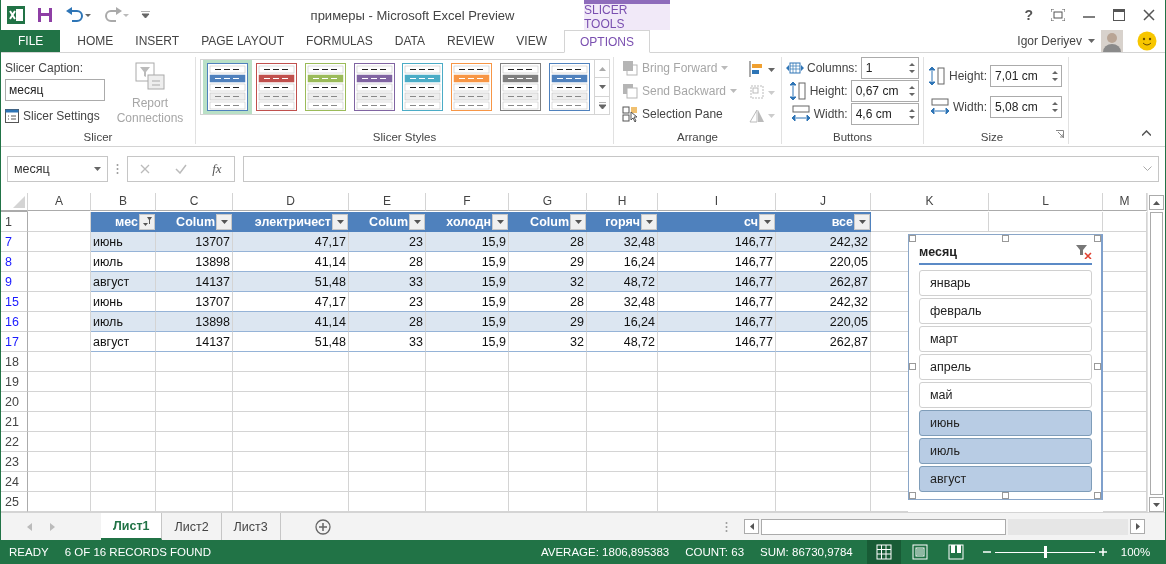  What do you see at coordinates (194, 202) in the screenshot?
I see `column-header: C` at bounding box center [194, 202].